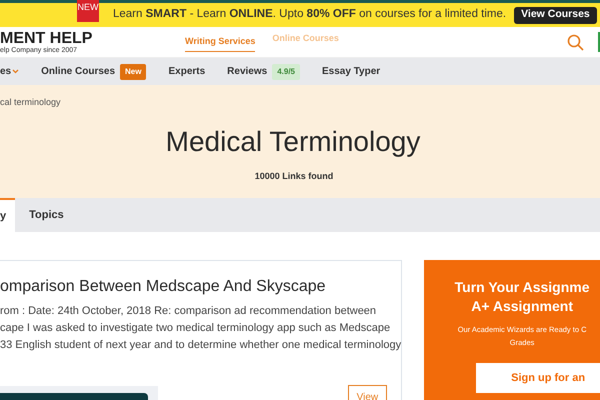 The height and width of the screenshot is (400, 600). What do you see at coordinates (351, 71) in the screenshot?
I see `nav-link: Essay Typer` at bounding box center [351, 71].